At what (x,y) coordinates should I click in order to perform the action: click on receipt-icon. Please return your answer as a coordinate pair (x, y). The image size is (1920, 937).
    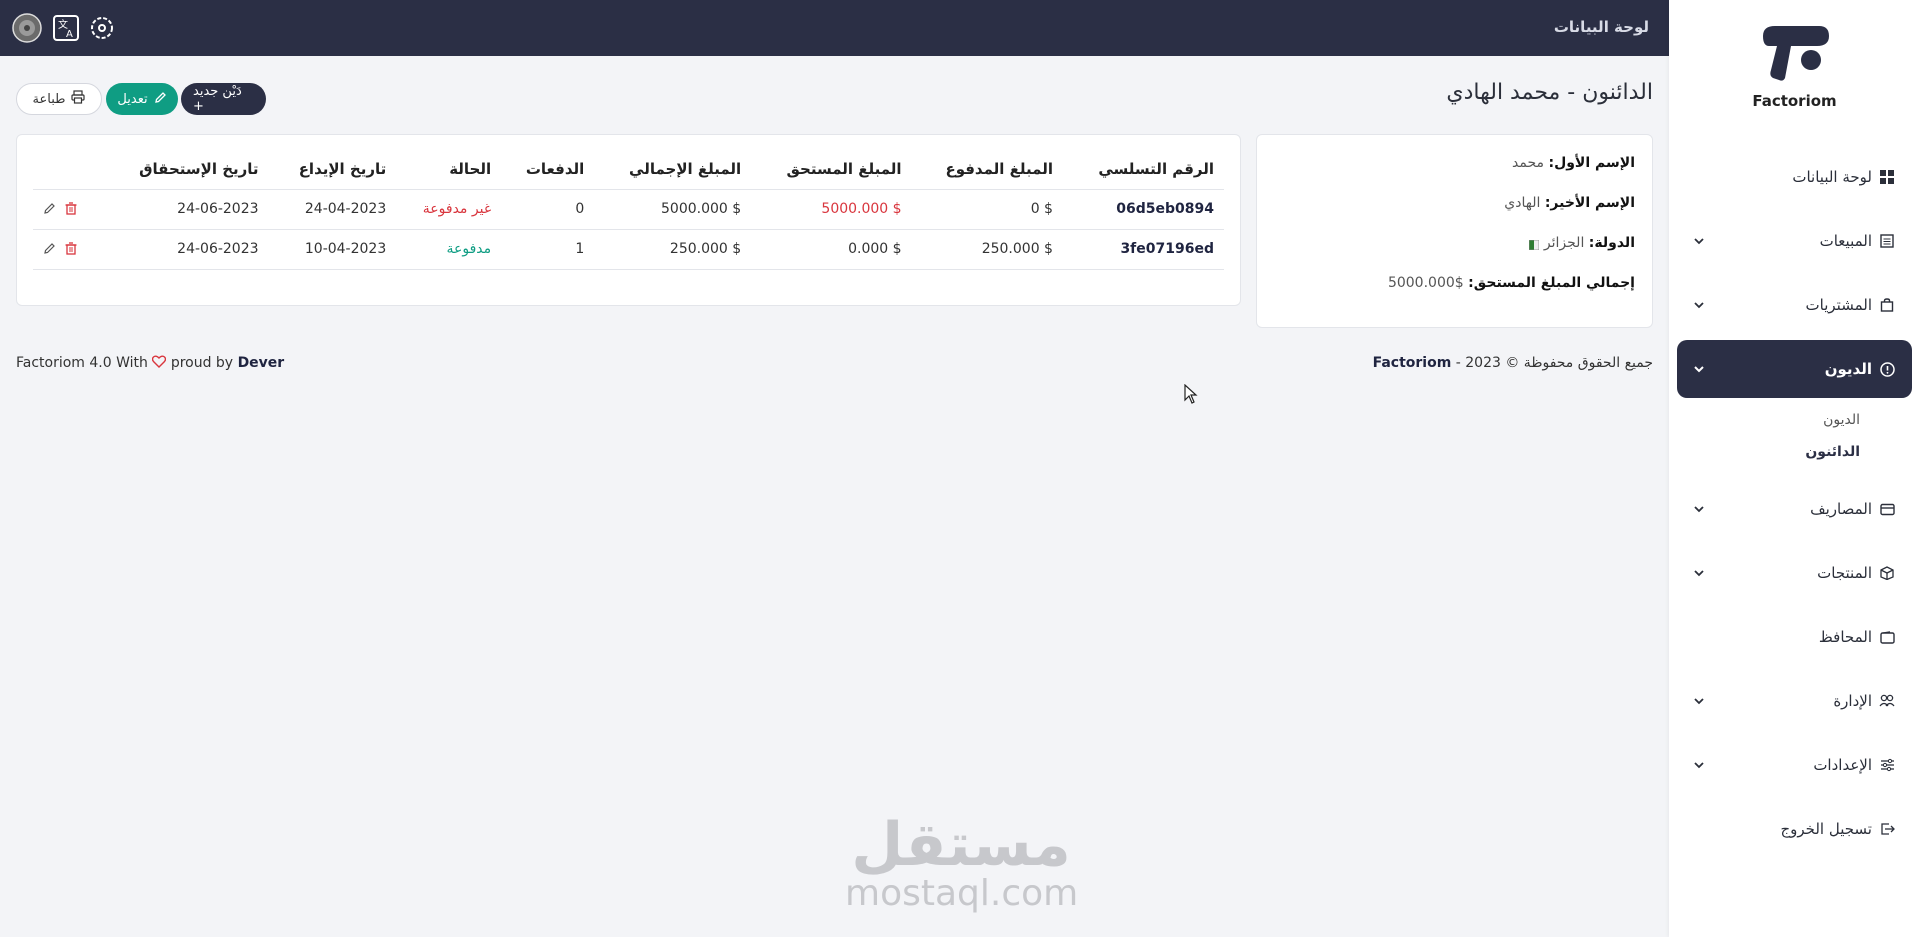
    Looking at the image, I should click on (1887, 241).